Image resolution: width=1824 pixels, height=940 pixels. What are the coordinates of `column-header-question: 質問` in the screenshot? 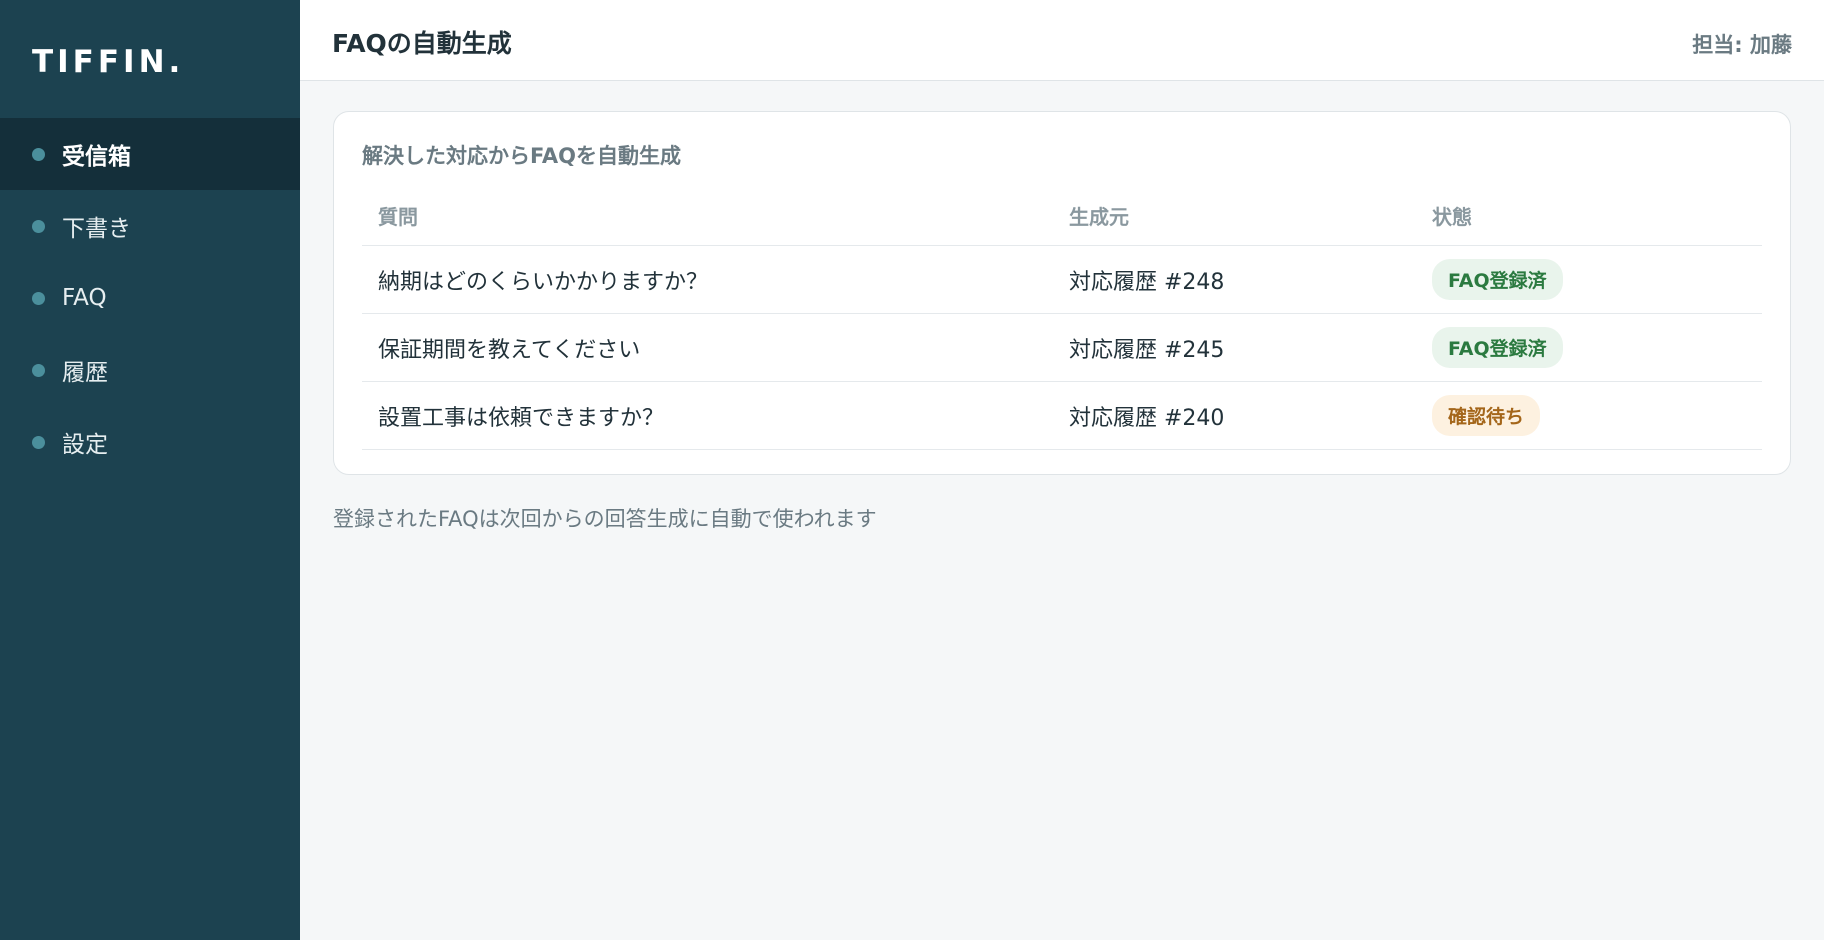 It's located at (398, 217).